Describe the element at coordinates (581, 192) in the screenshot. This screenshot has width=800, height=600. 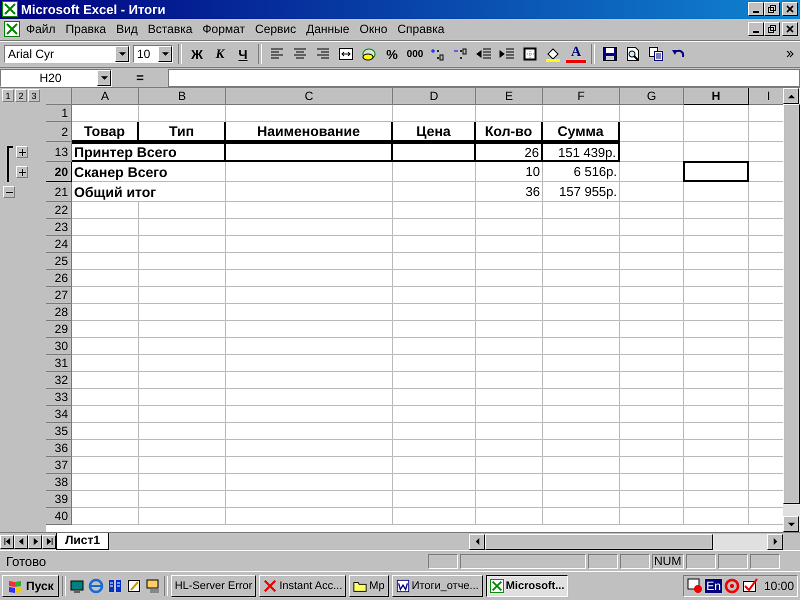
I see `table-cell: 157 955р.` at that location.